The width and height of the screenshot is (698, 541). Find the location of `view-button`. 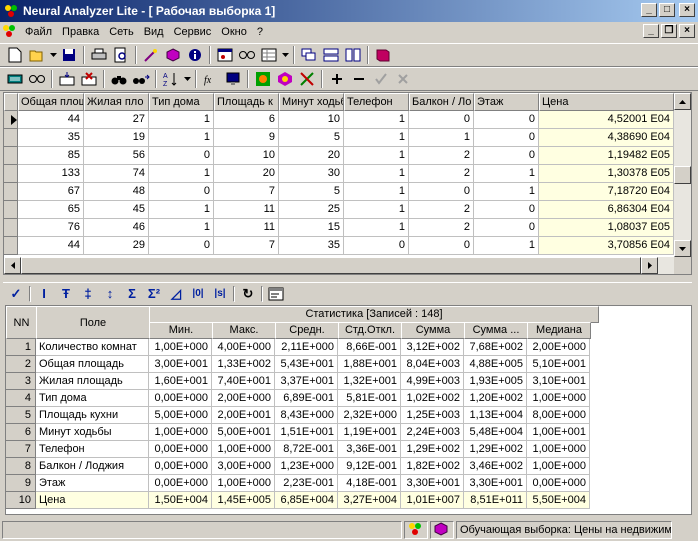

view-button is located at coordinates (269, 55).